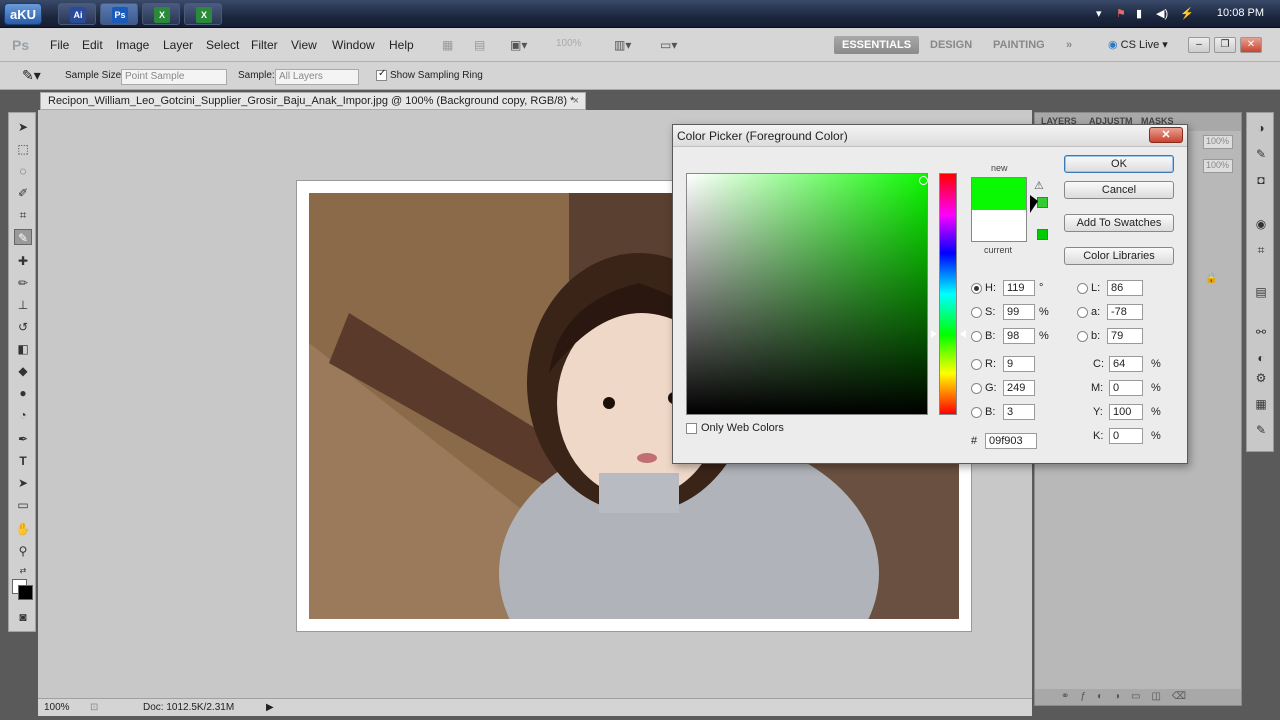 This screenshot has width=1280, height=720. I want to click on close-icon: ×, so click(576, 101).